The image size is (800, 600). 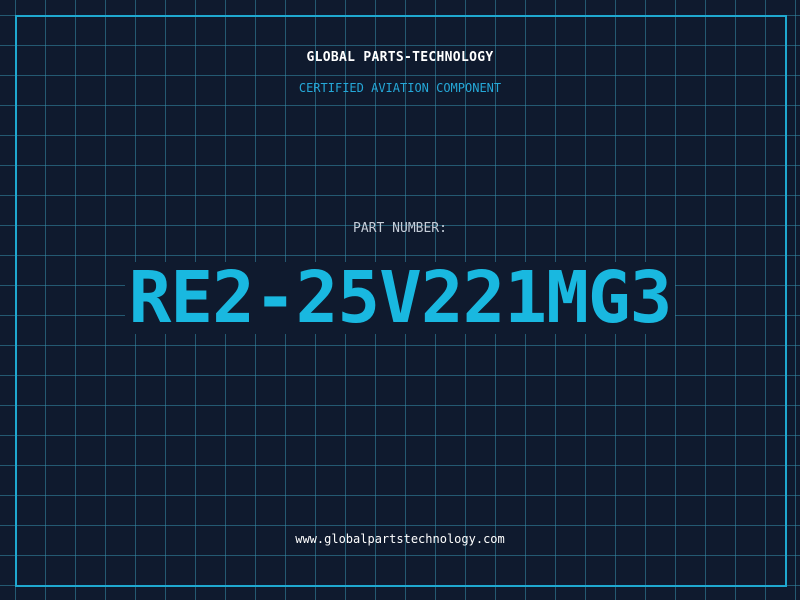 What do you see at coordinates (400, 57) in the screenshot?
I see `company-name: GLOBAL PARTS-TECHNOLOGY` at bounding box center [400, 57].